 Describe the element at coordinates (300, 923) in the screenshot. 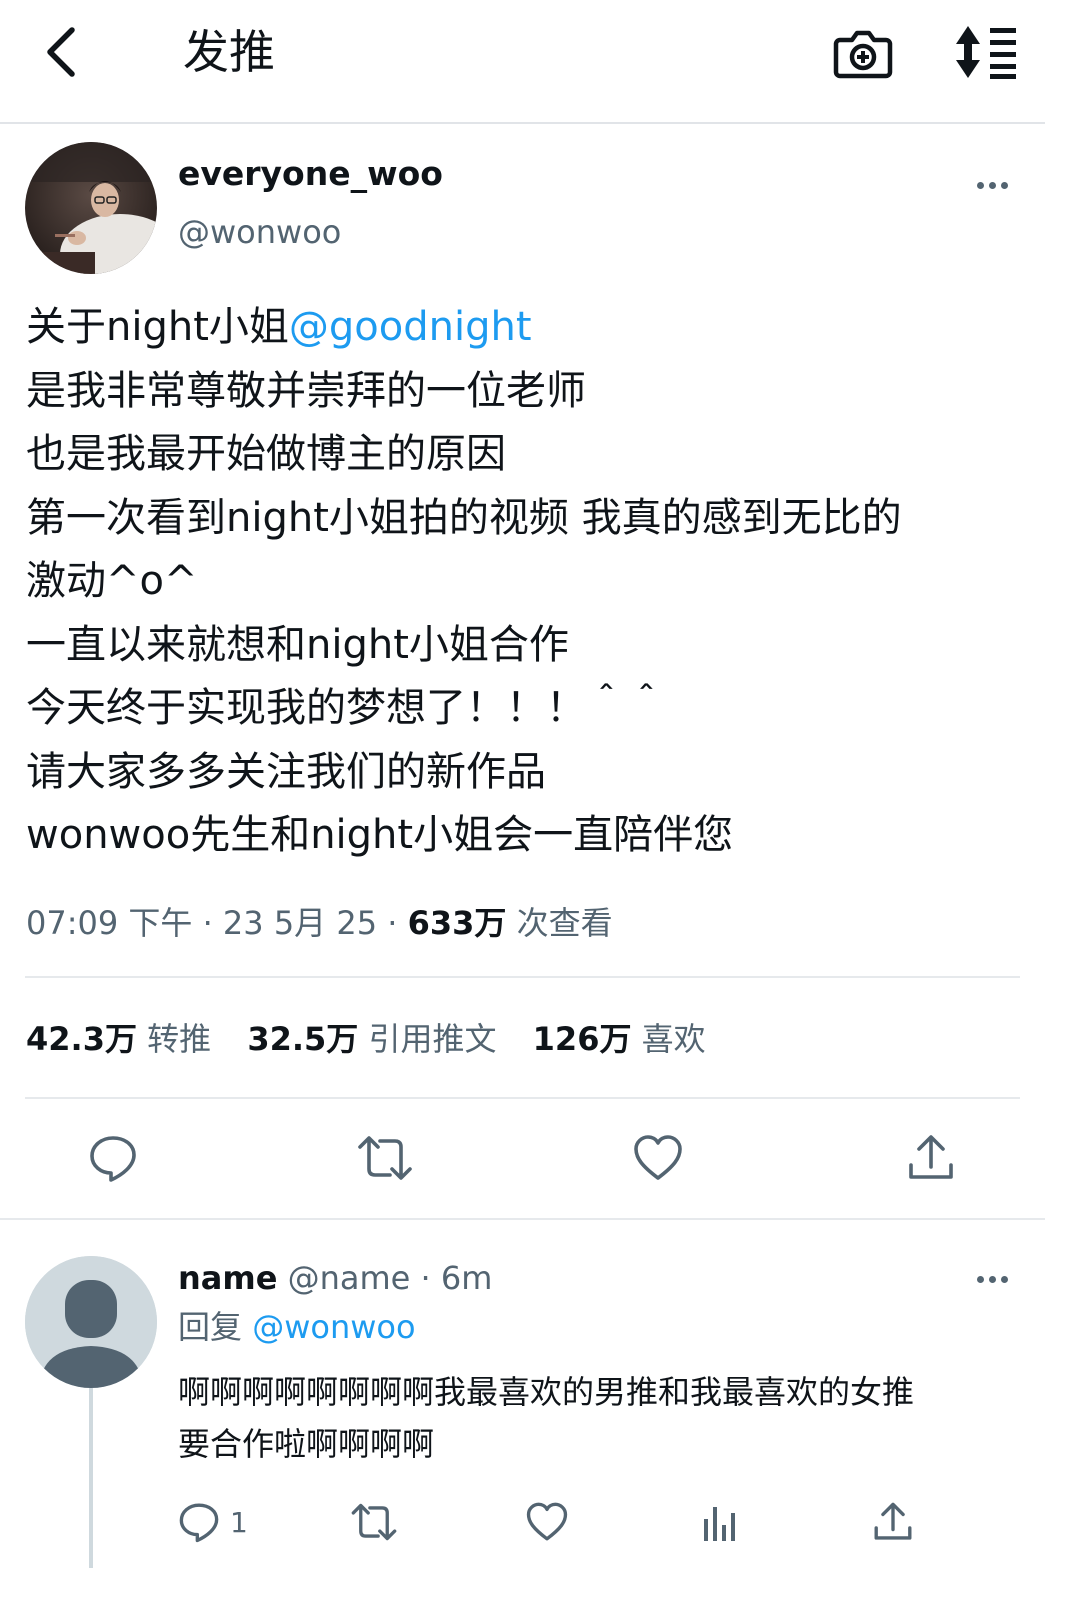

I see `tweet-date: 23 5月 25` at that location.